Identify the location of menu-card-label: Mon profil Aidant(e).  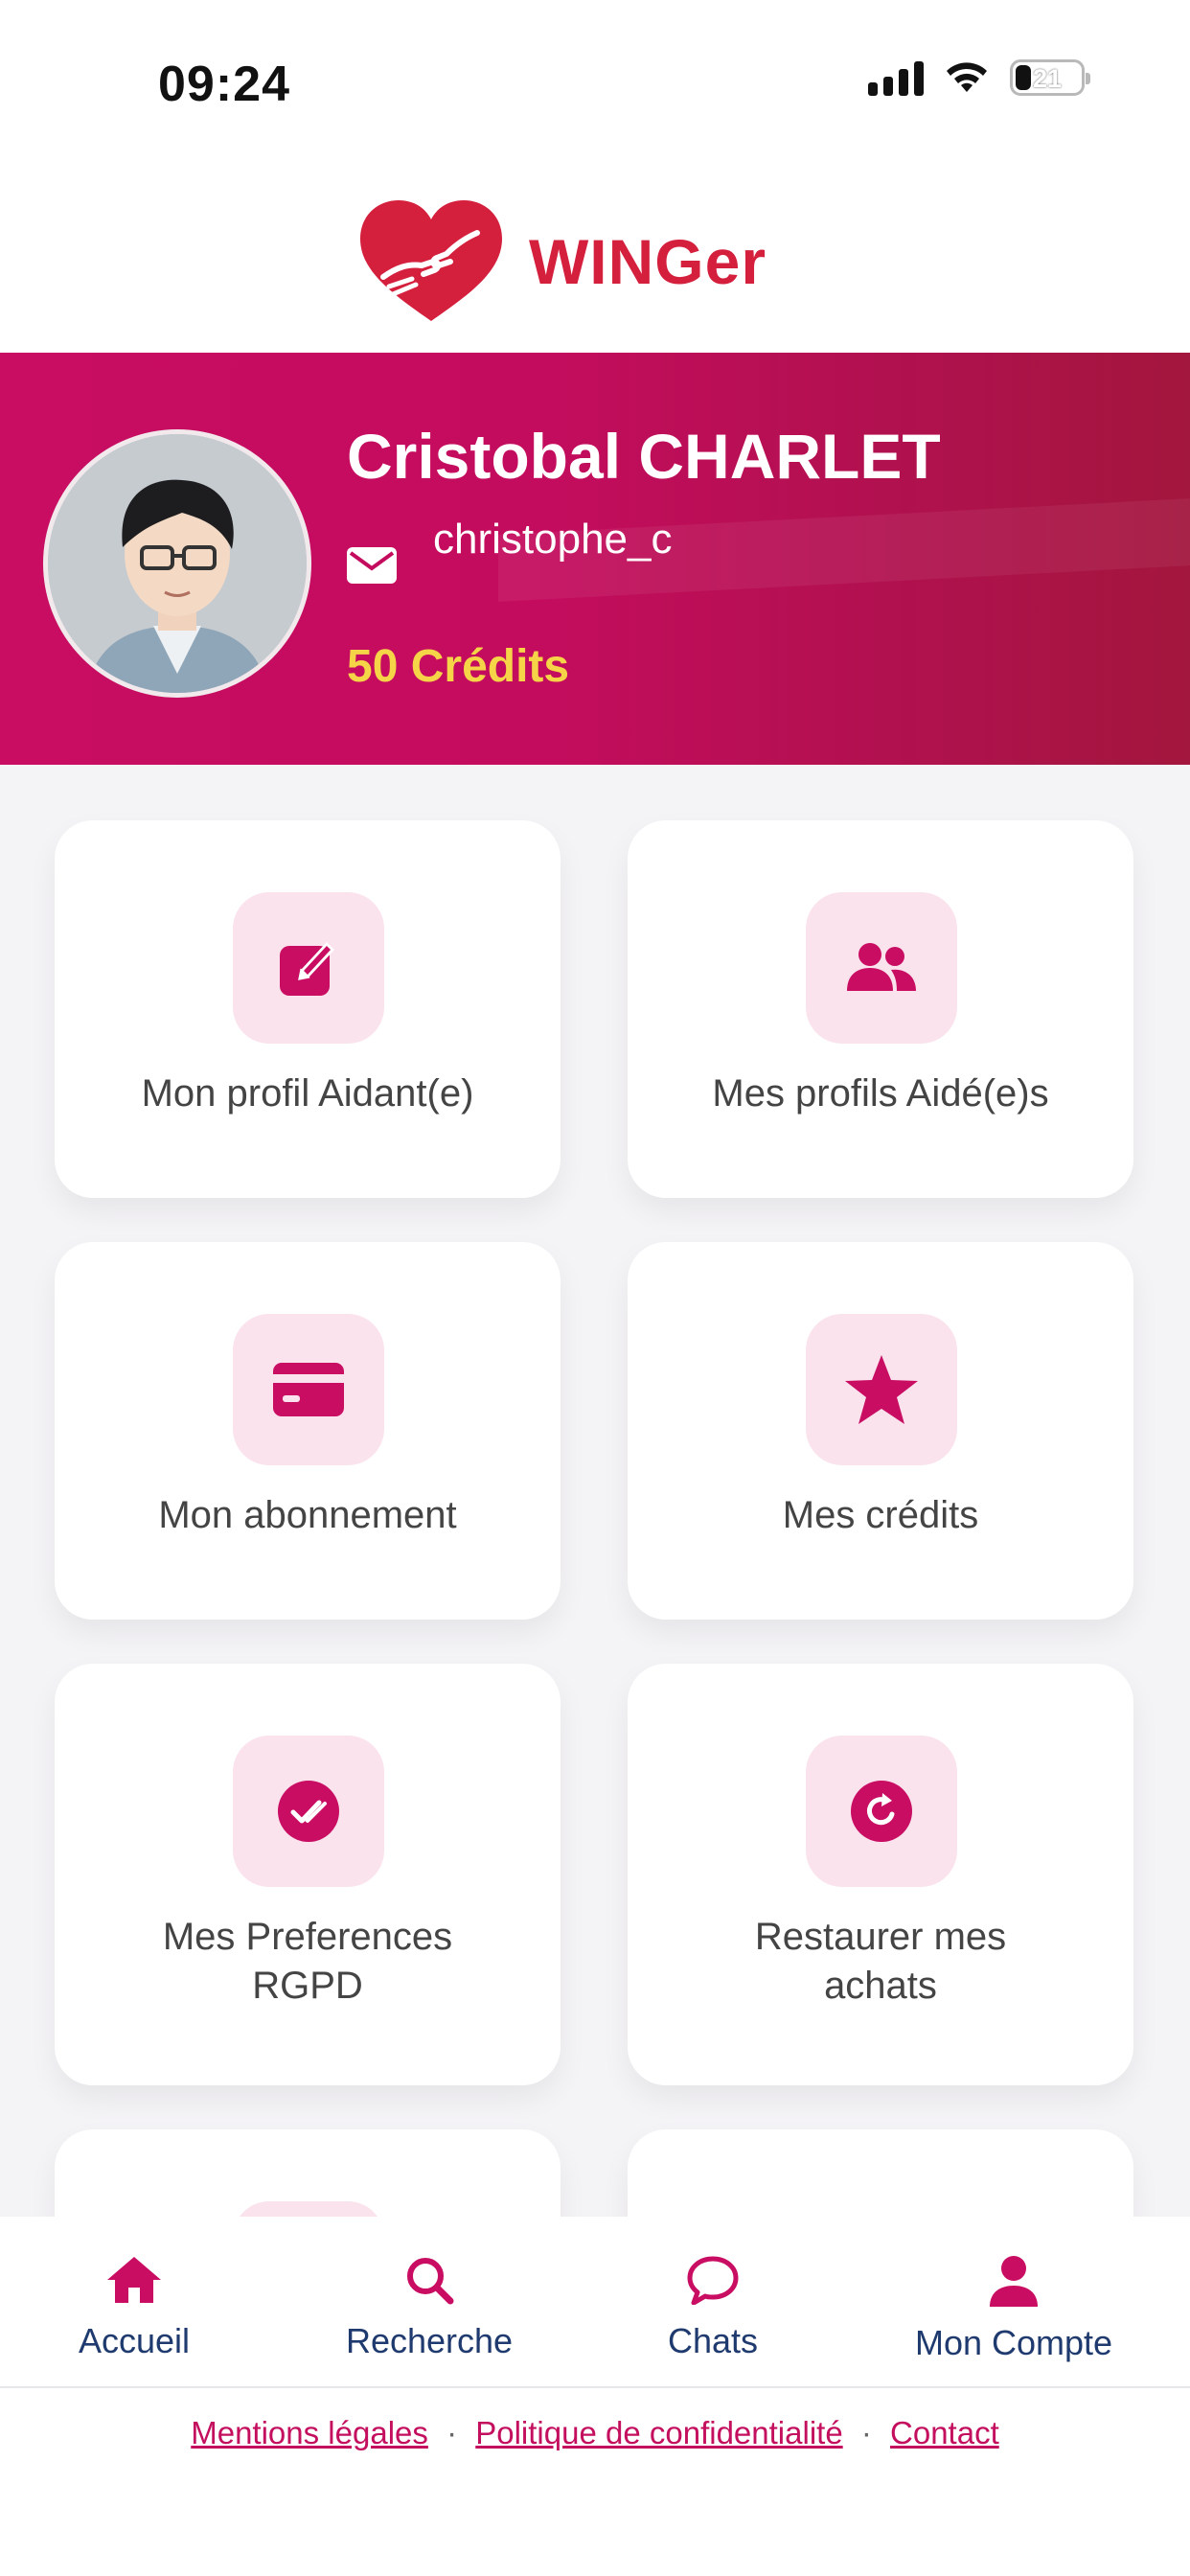
(308, 1093).